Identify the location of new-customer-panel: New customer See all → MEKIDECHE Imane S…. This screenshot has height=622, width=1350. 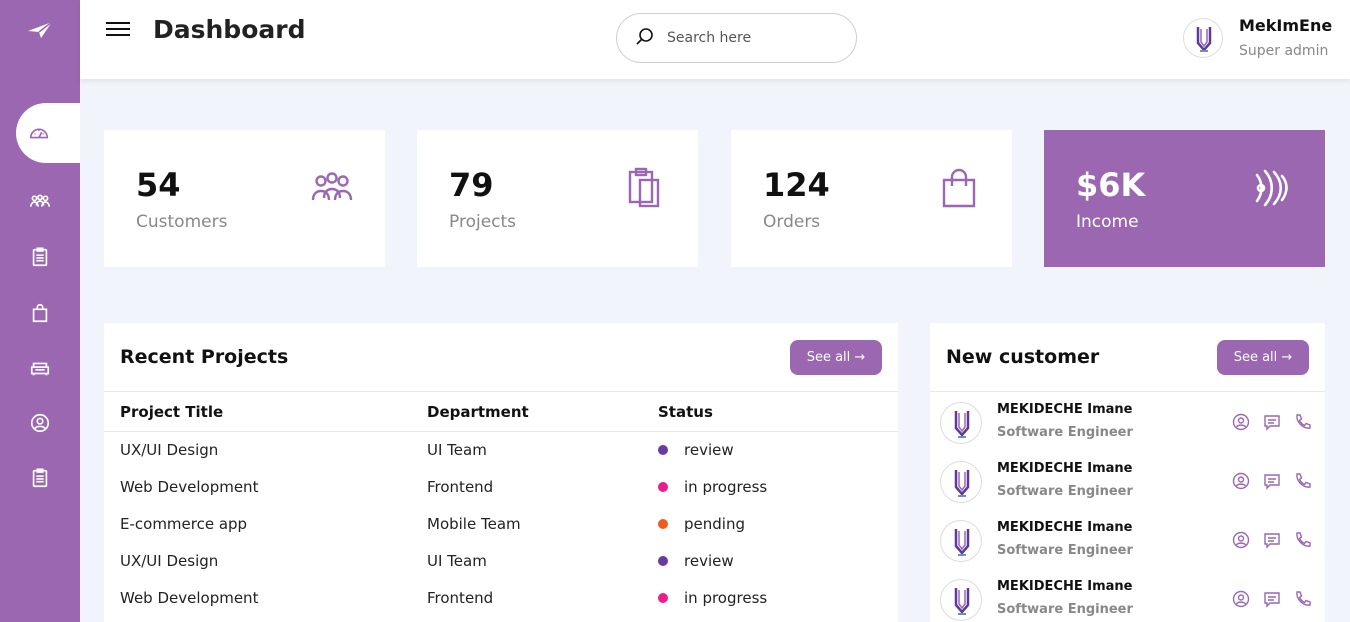
(1127, 472).